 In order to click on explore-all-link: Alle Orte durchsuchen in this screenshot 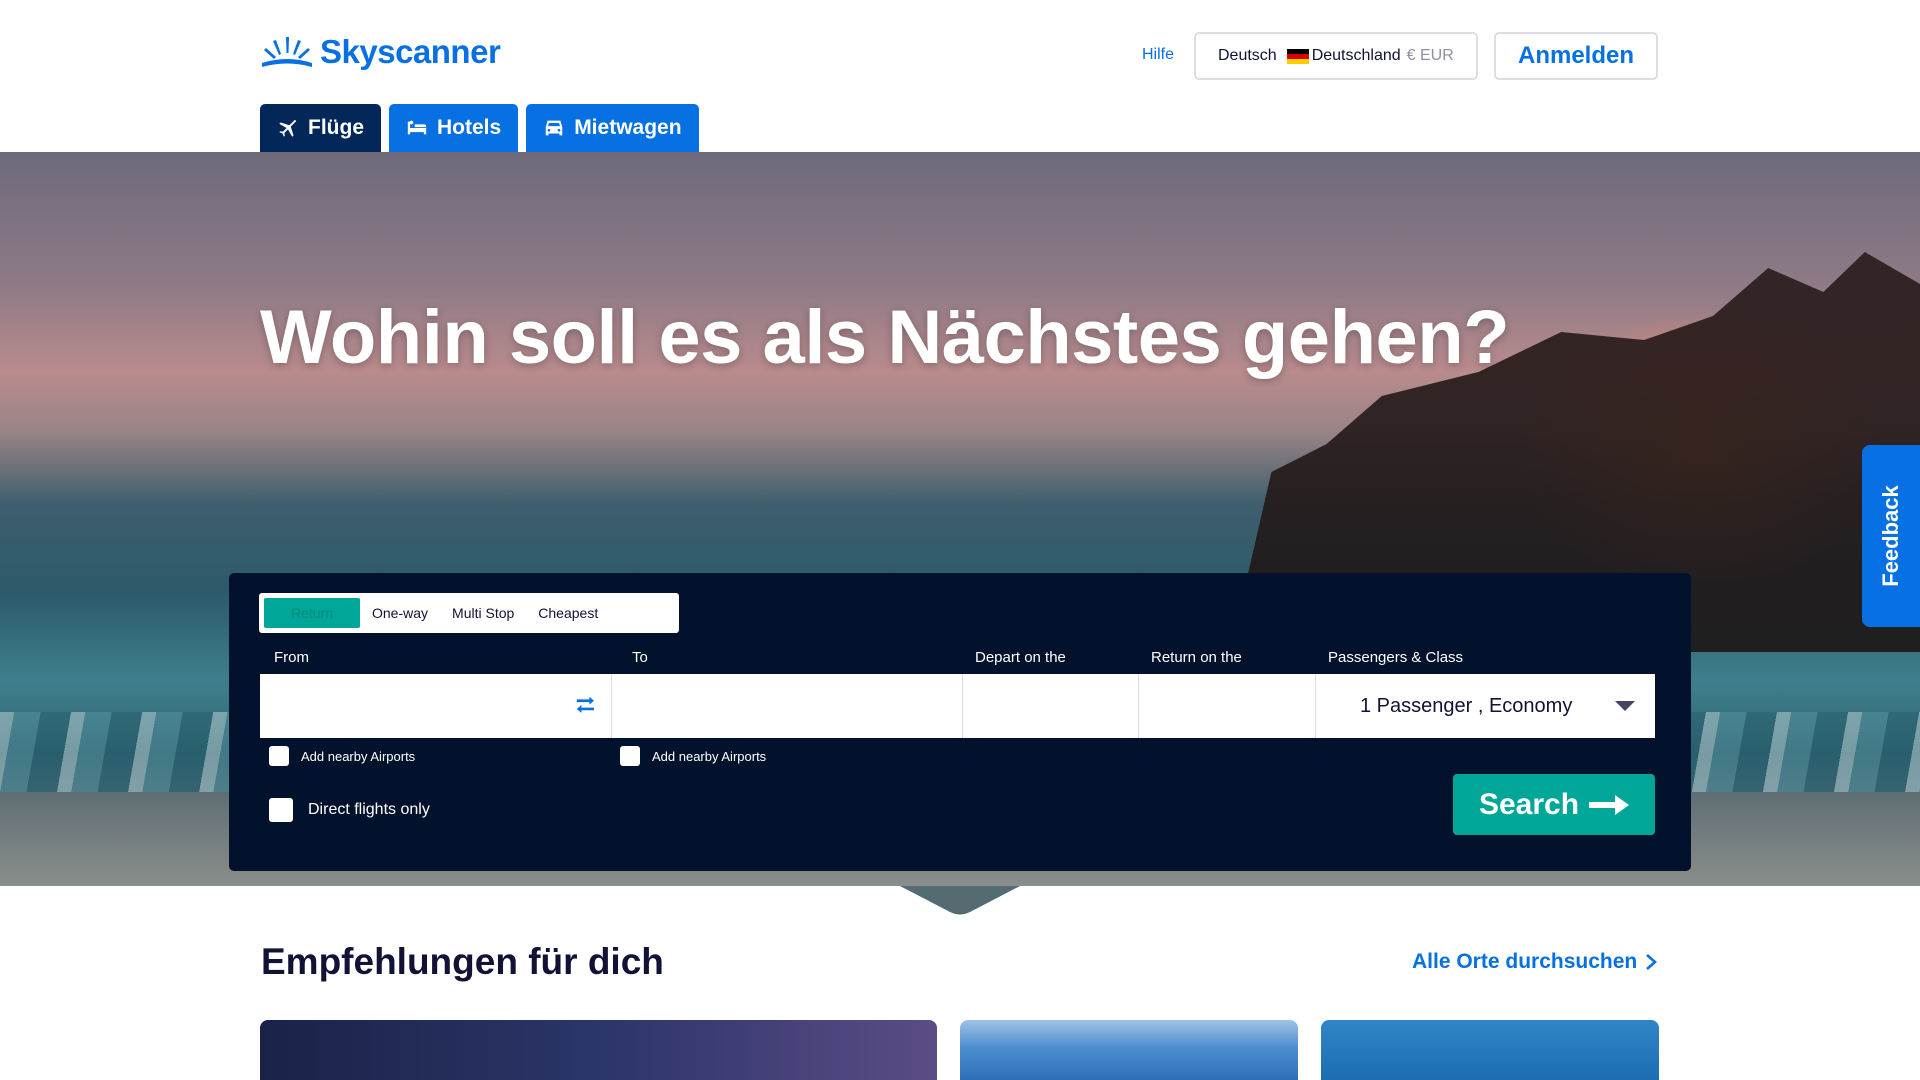, I will do `click(1535, 962)`.